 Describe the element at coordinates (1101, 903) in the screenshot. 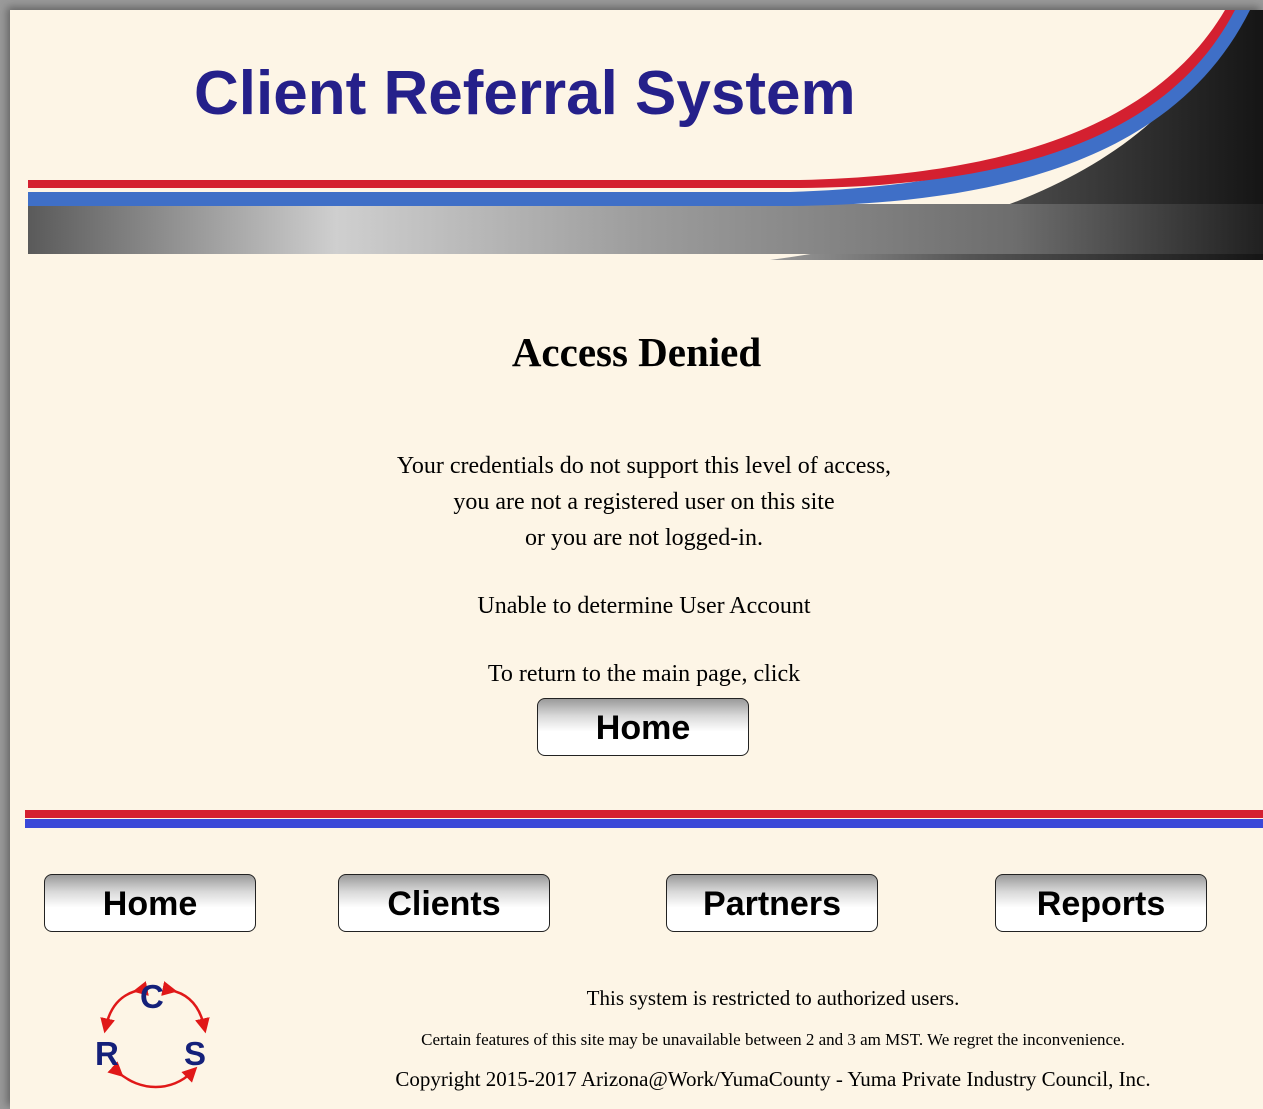

I see `nav-reports-button: Reports` at that location.